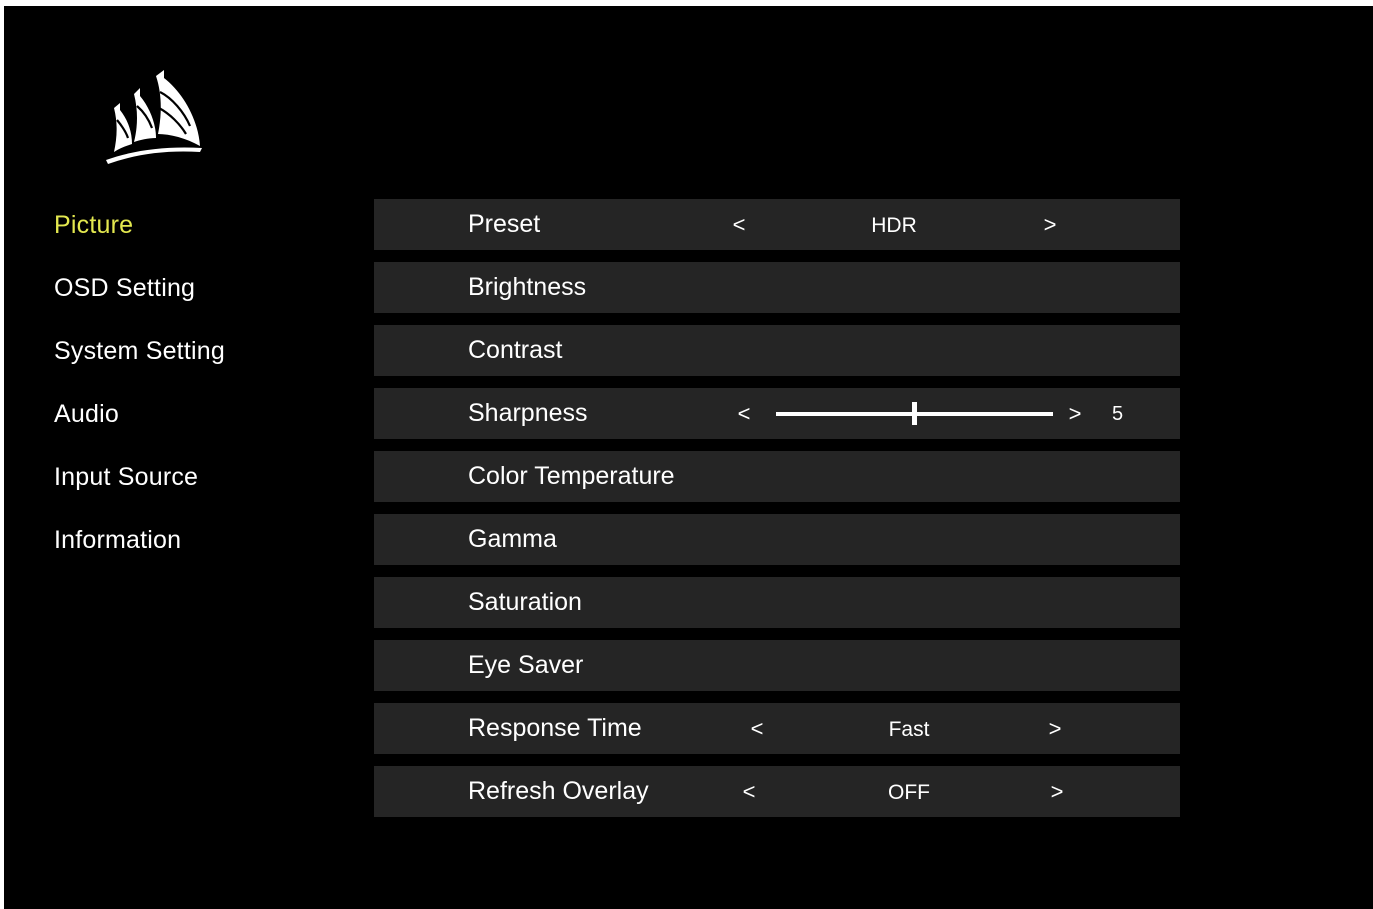 This screenshot has height=909, width=1373. What do you see at coordinates (777, 665) in the screenshot?
I see `setting-row-eye-saver: Eye Saver` at bounding box center [777, 665].